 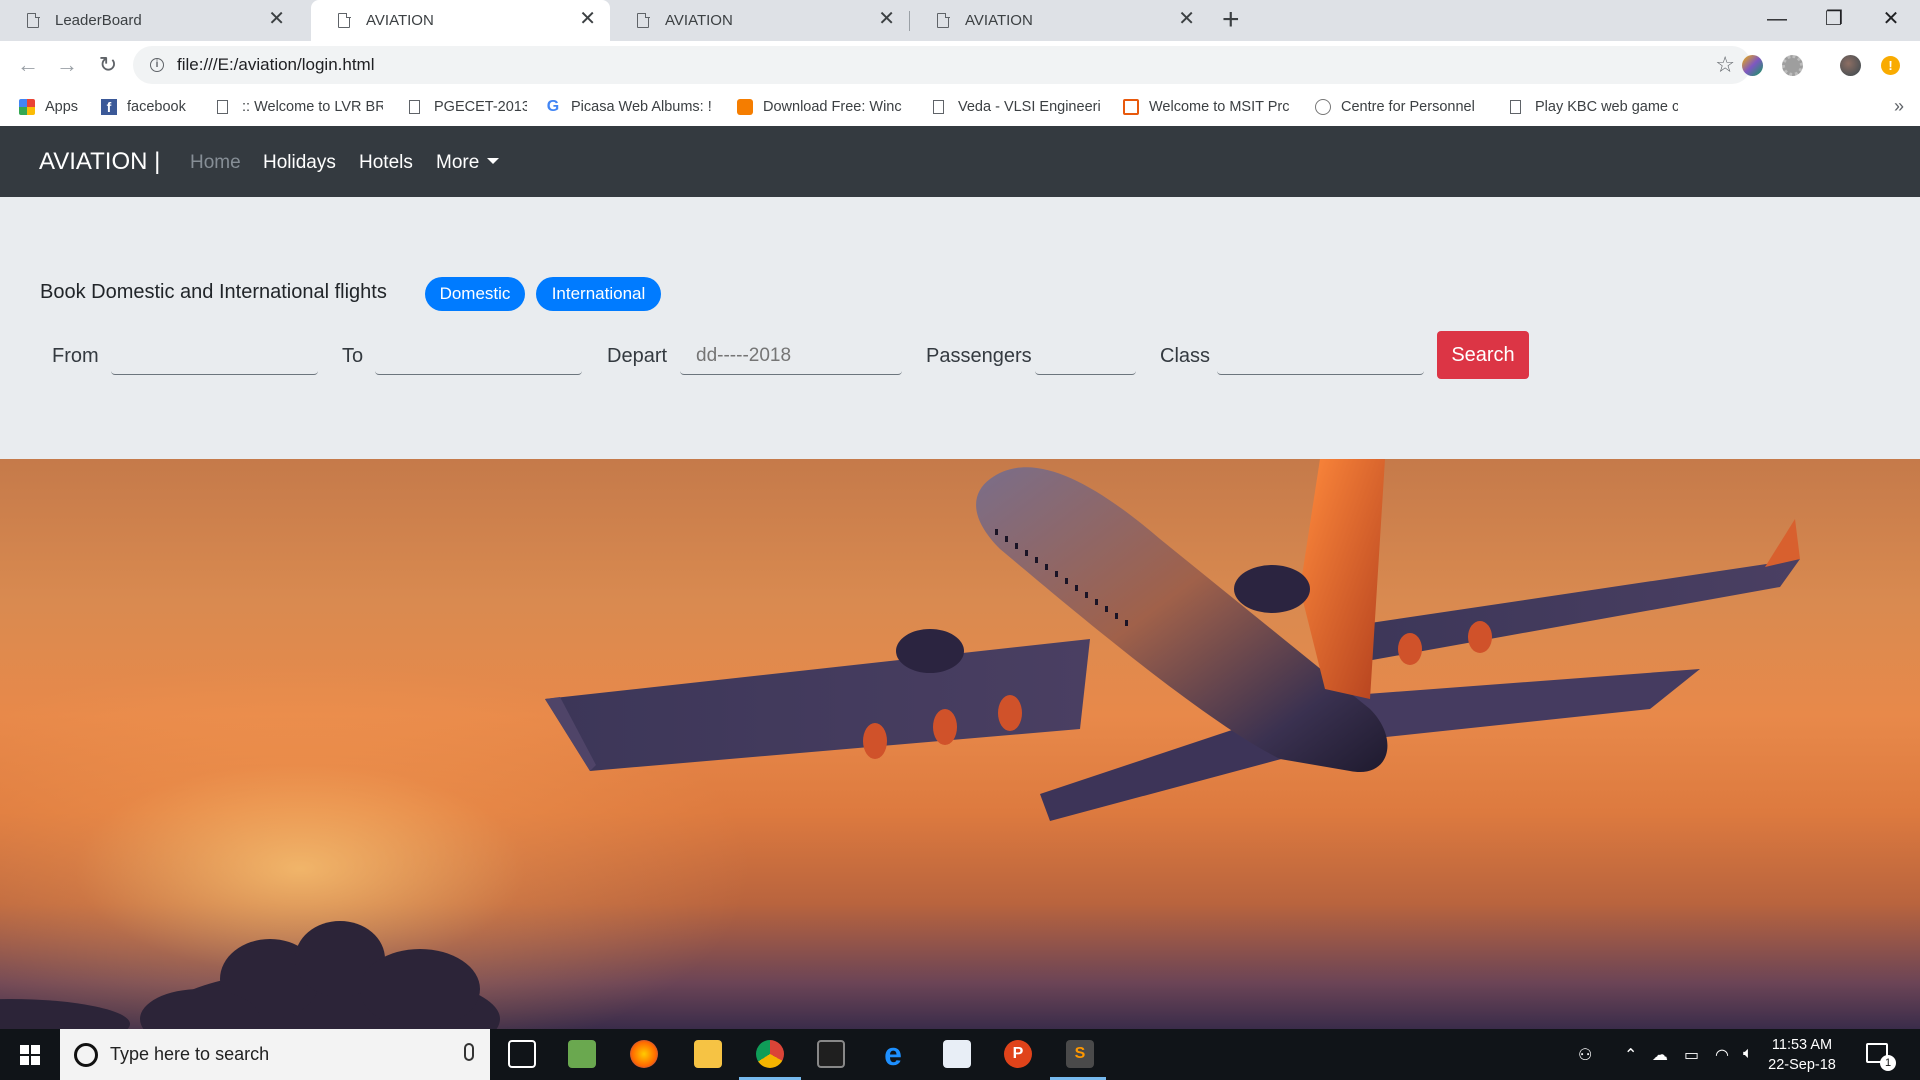 I want to click on forward-arrow-icon: →, so click(x=67, y=65).